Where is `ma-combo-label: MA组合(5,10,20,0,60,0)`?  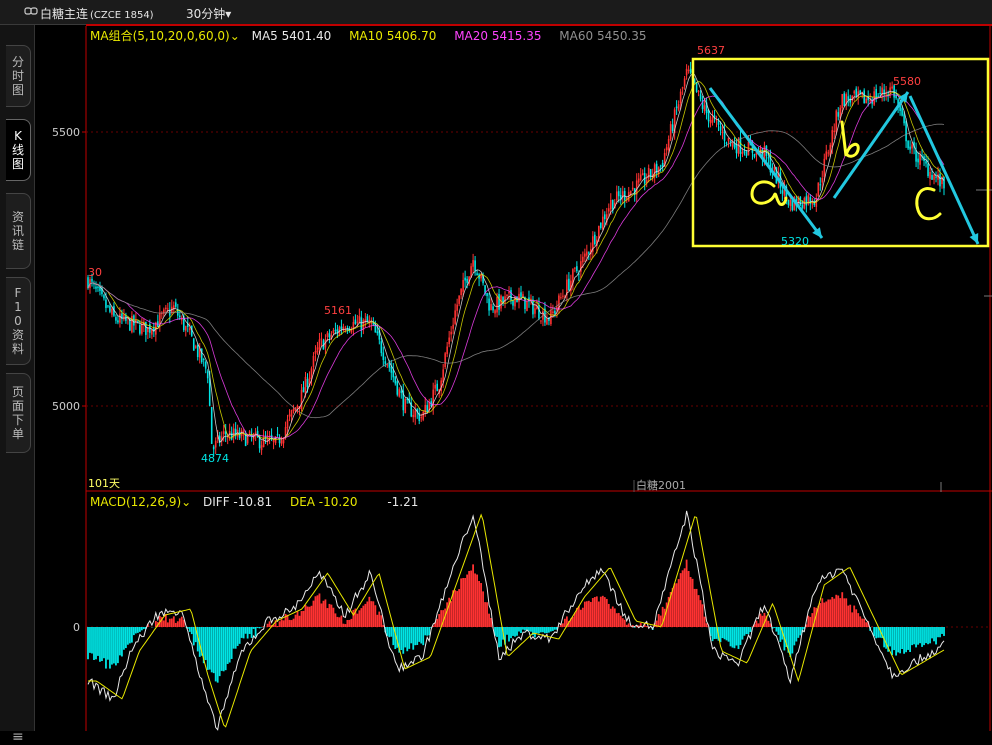
ma-combo-label: MA组合(5,10,20,0,60,0) is located at coordinates (160, 36).